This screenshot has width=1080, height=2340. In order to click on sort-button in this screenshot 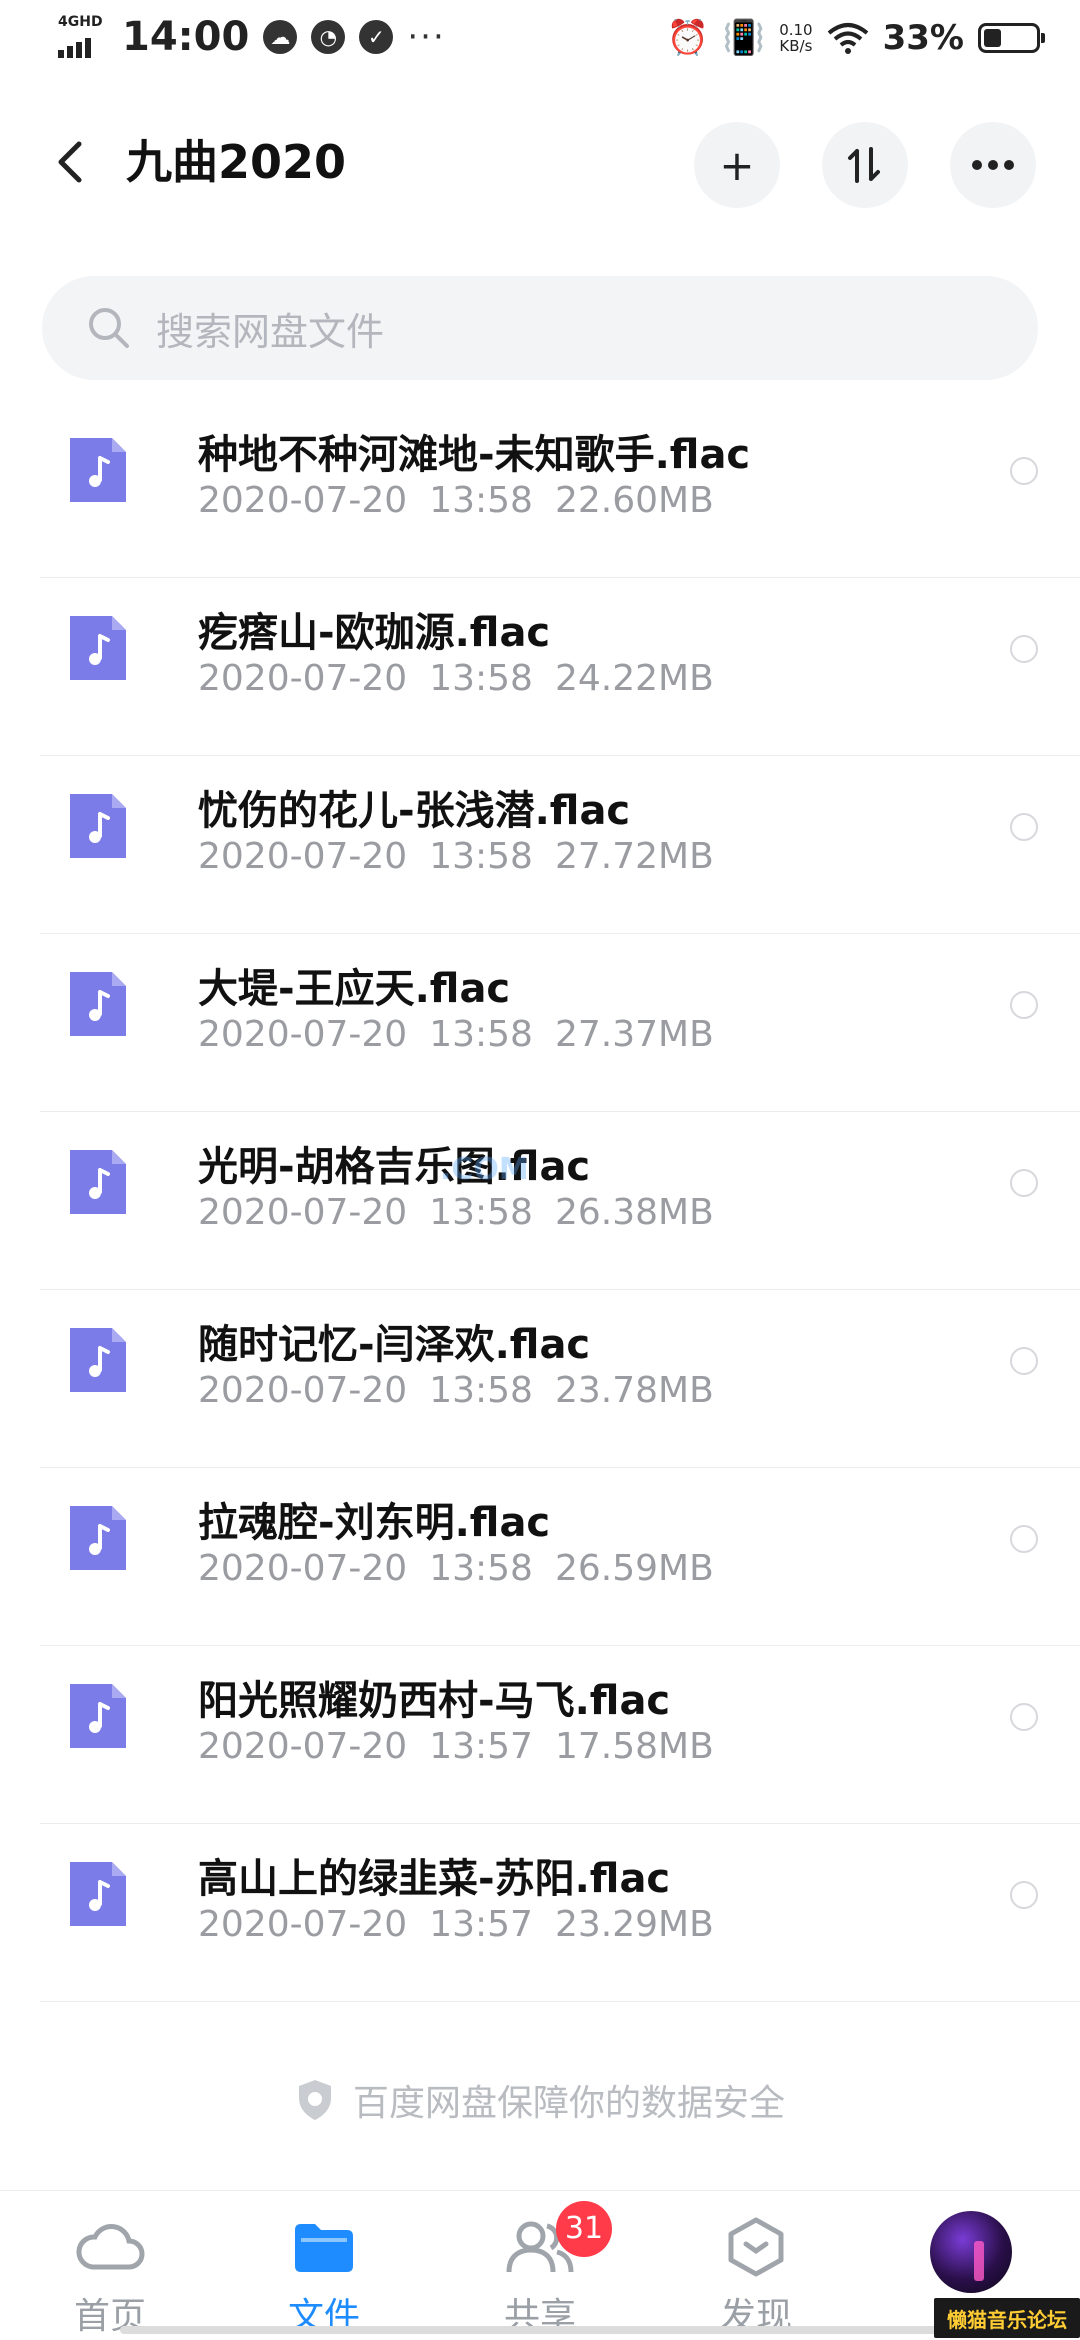, I will do `click(865, 165)`.